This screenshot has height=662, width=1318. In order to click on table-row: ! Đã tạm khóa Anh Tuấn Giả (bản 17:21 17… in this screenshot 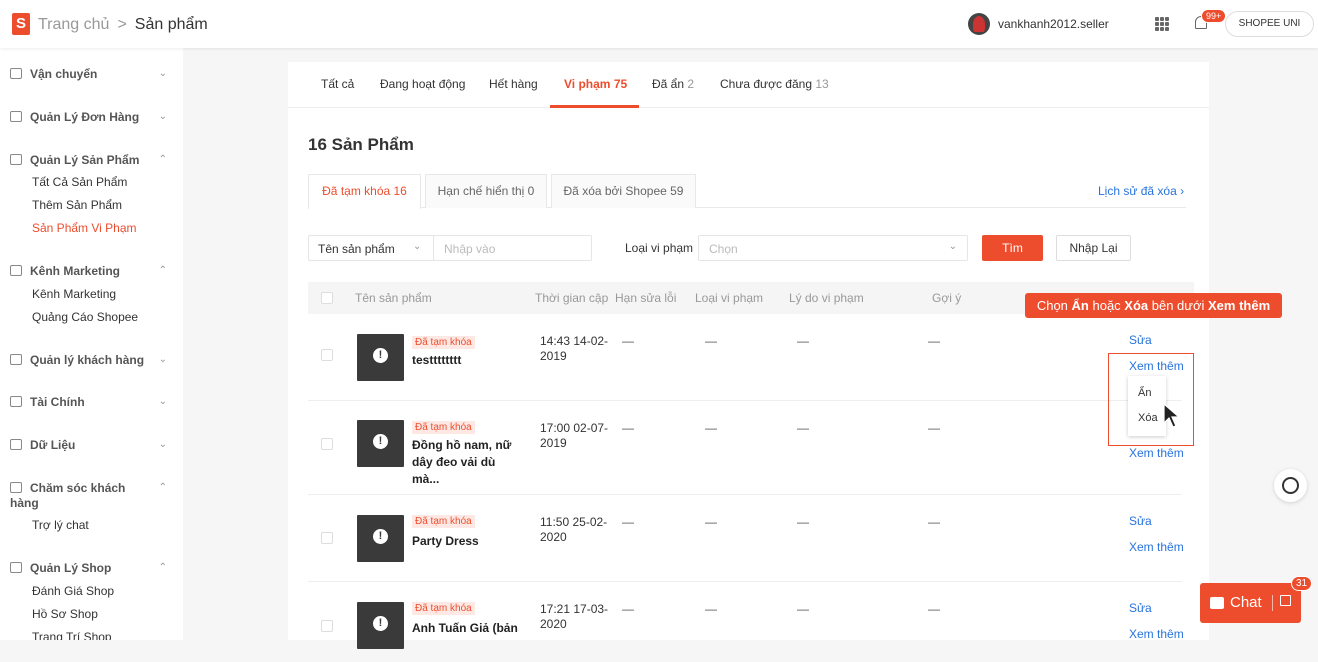, I will do `click(746, 622)`.